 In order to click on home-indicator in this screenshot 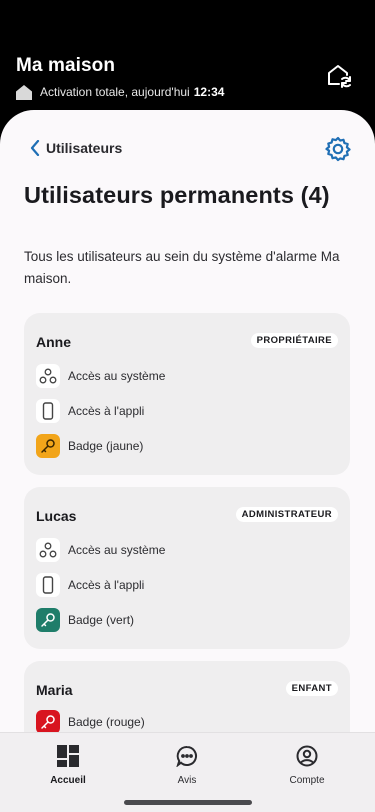, I will do `click(188, 802)`.